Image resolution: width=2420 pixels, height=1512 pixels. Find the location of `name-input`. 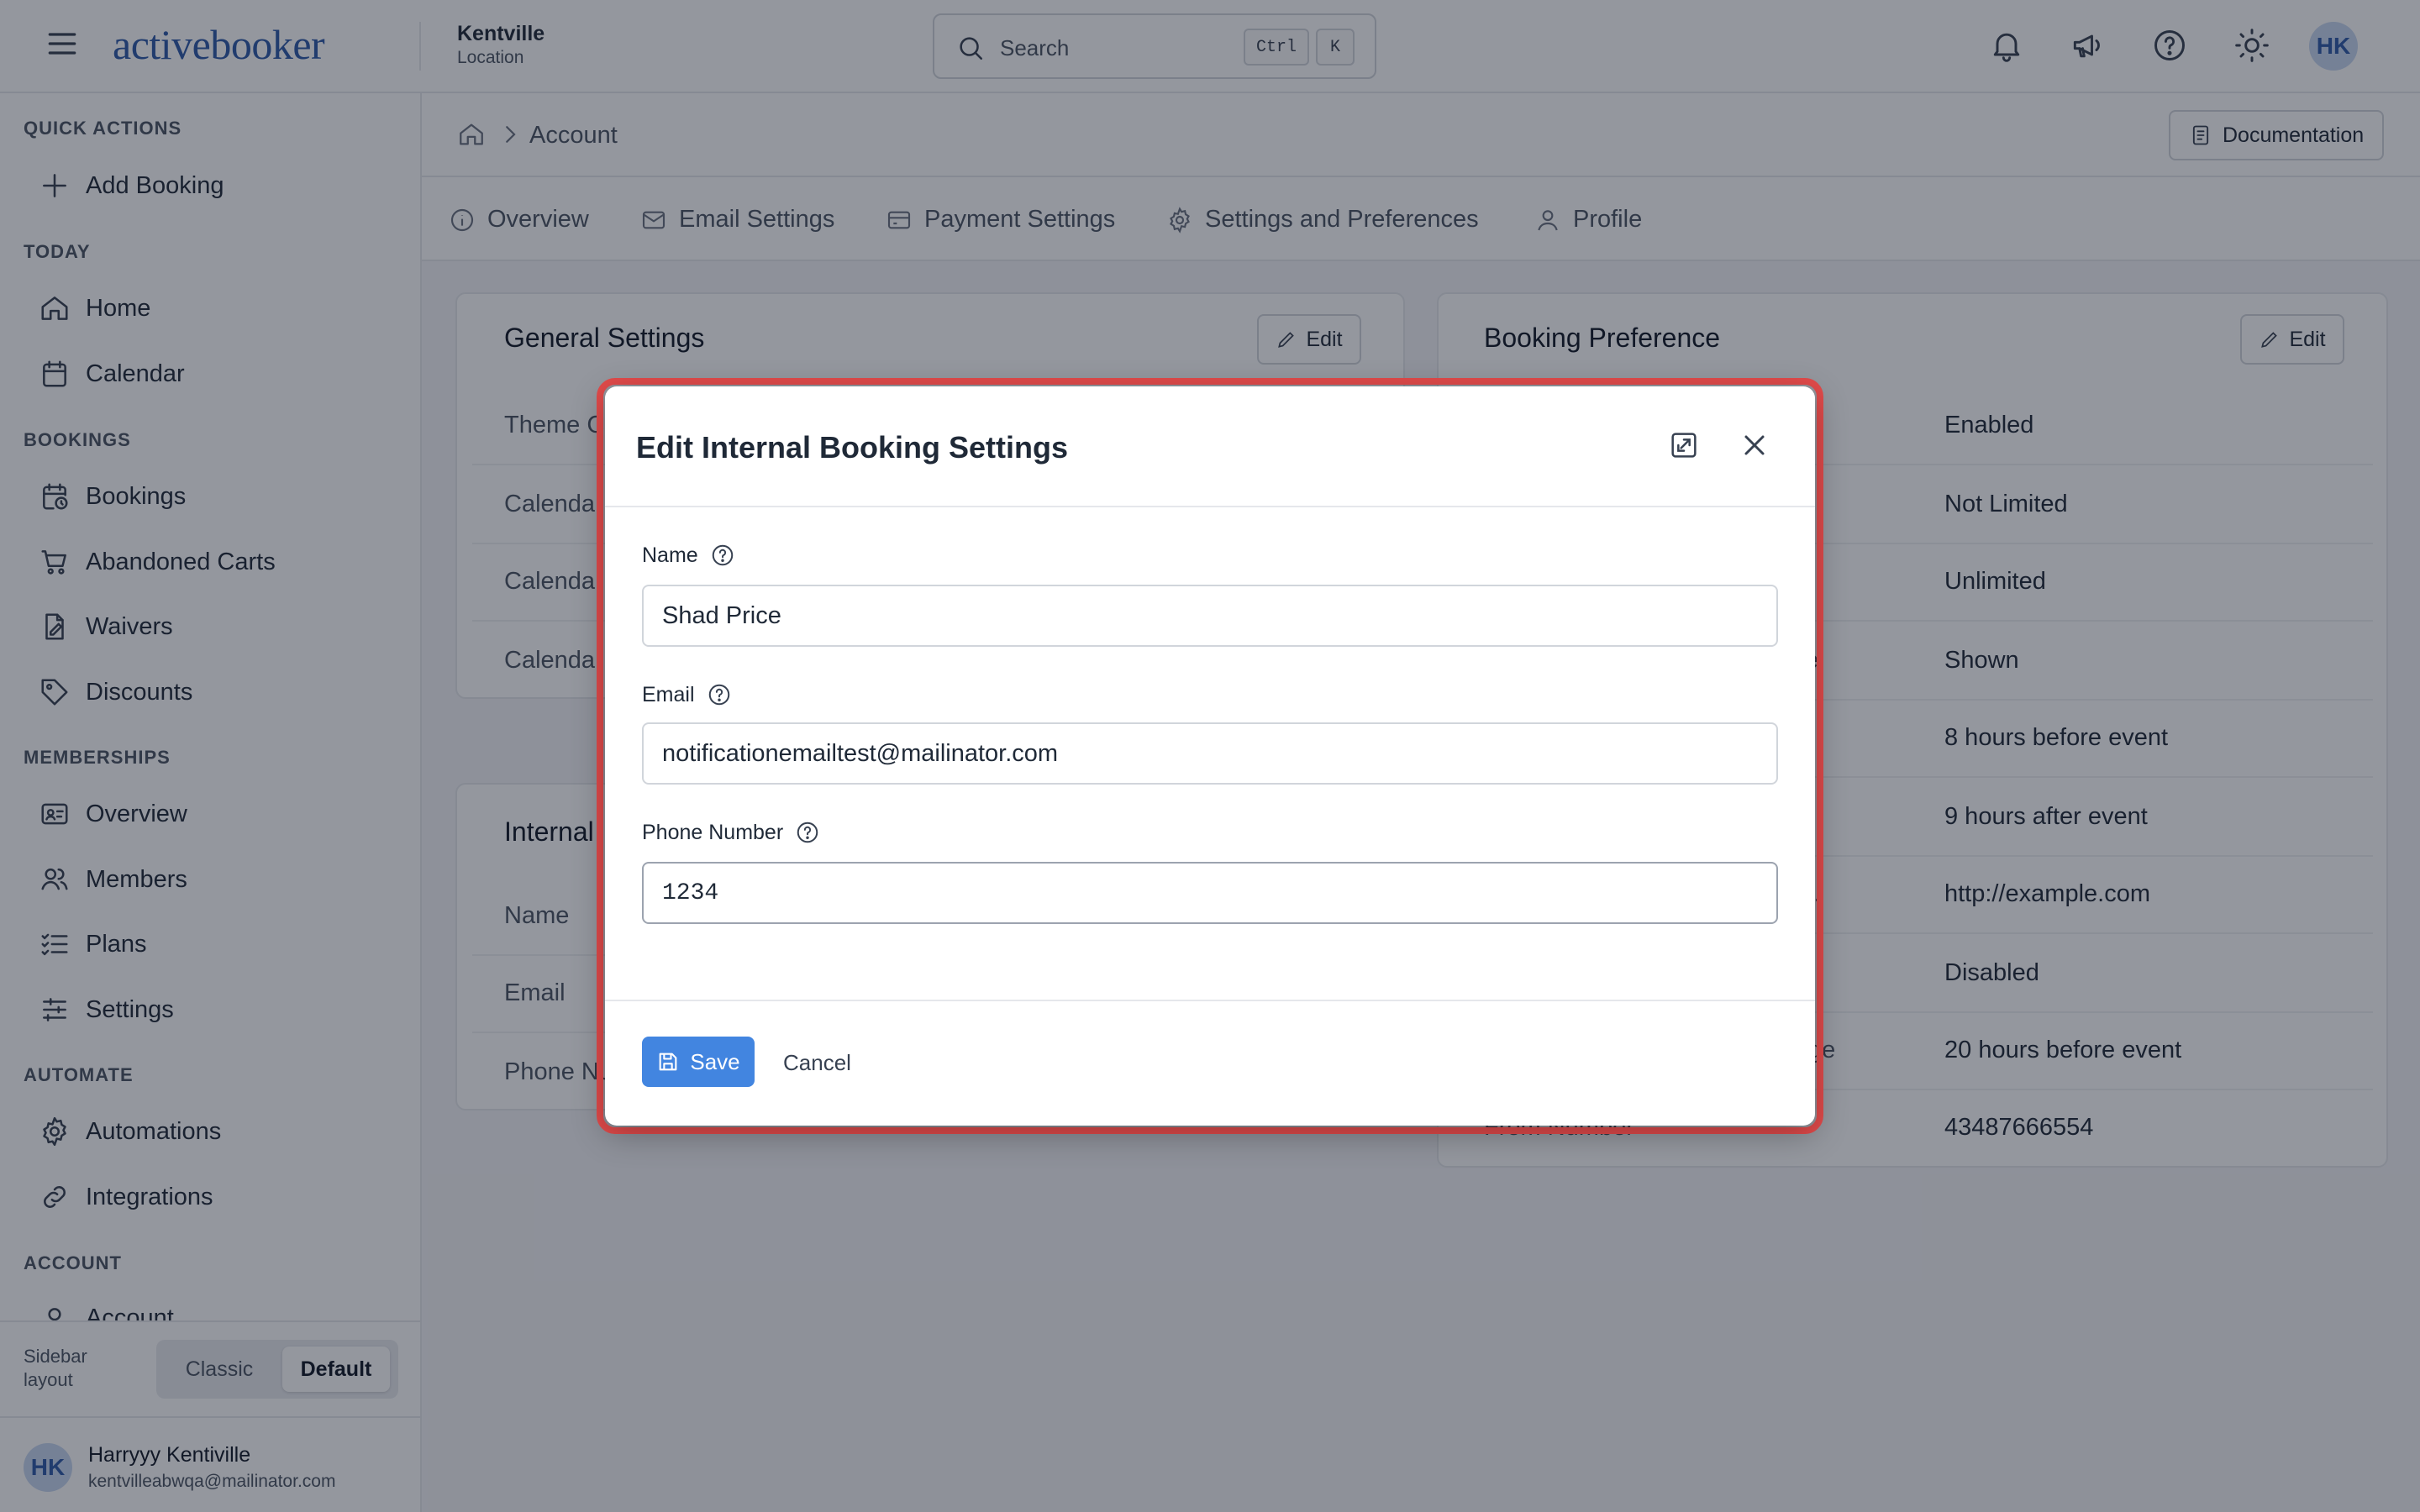

name-input is located at coordinates (1210, 616).